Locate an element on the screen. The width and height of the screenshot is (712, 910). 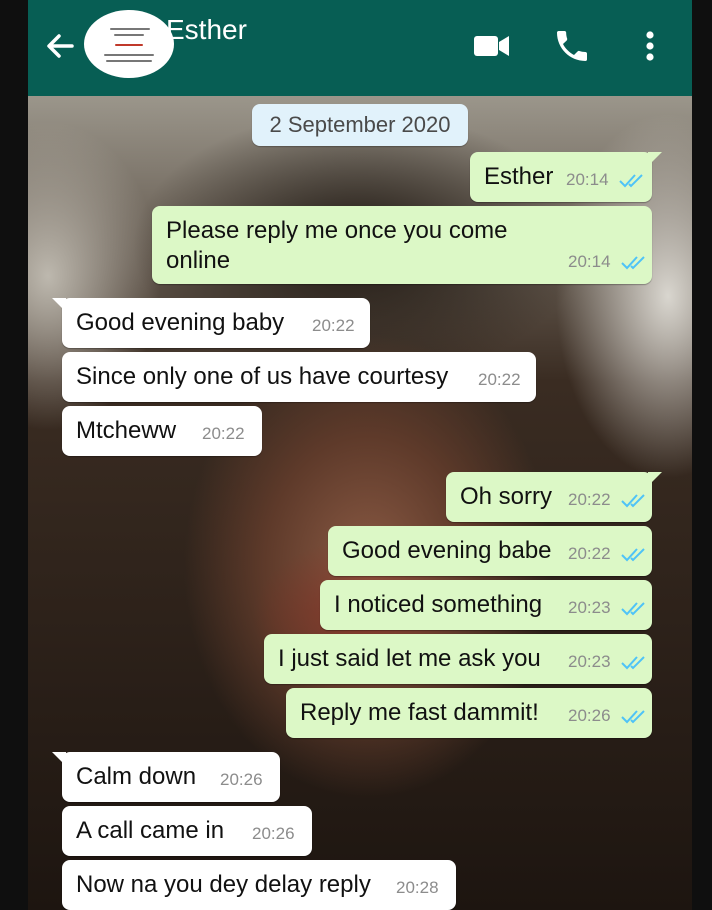
incoming-message: Since only one of us have courtesy 20:22 is located at coordinates (299, 377).